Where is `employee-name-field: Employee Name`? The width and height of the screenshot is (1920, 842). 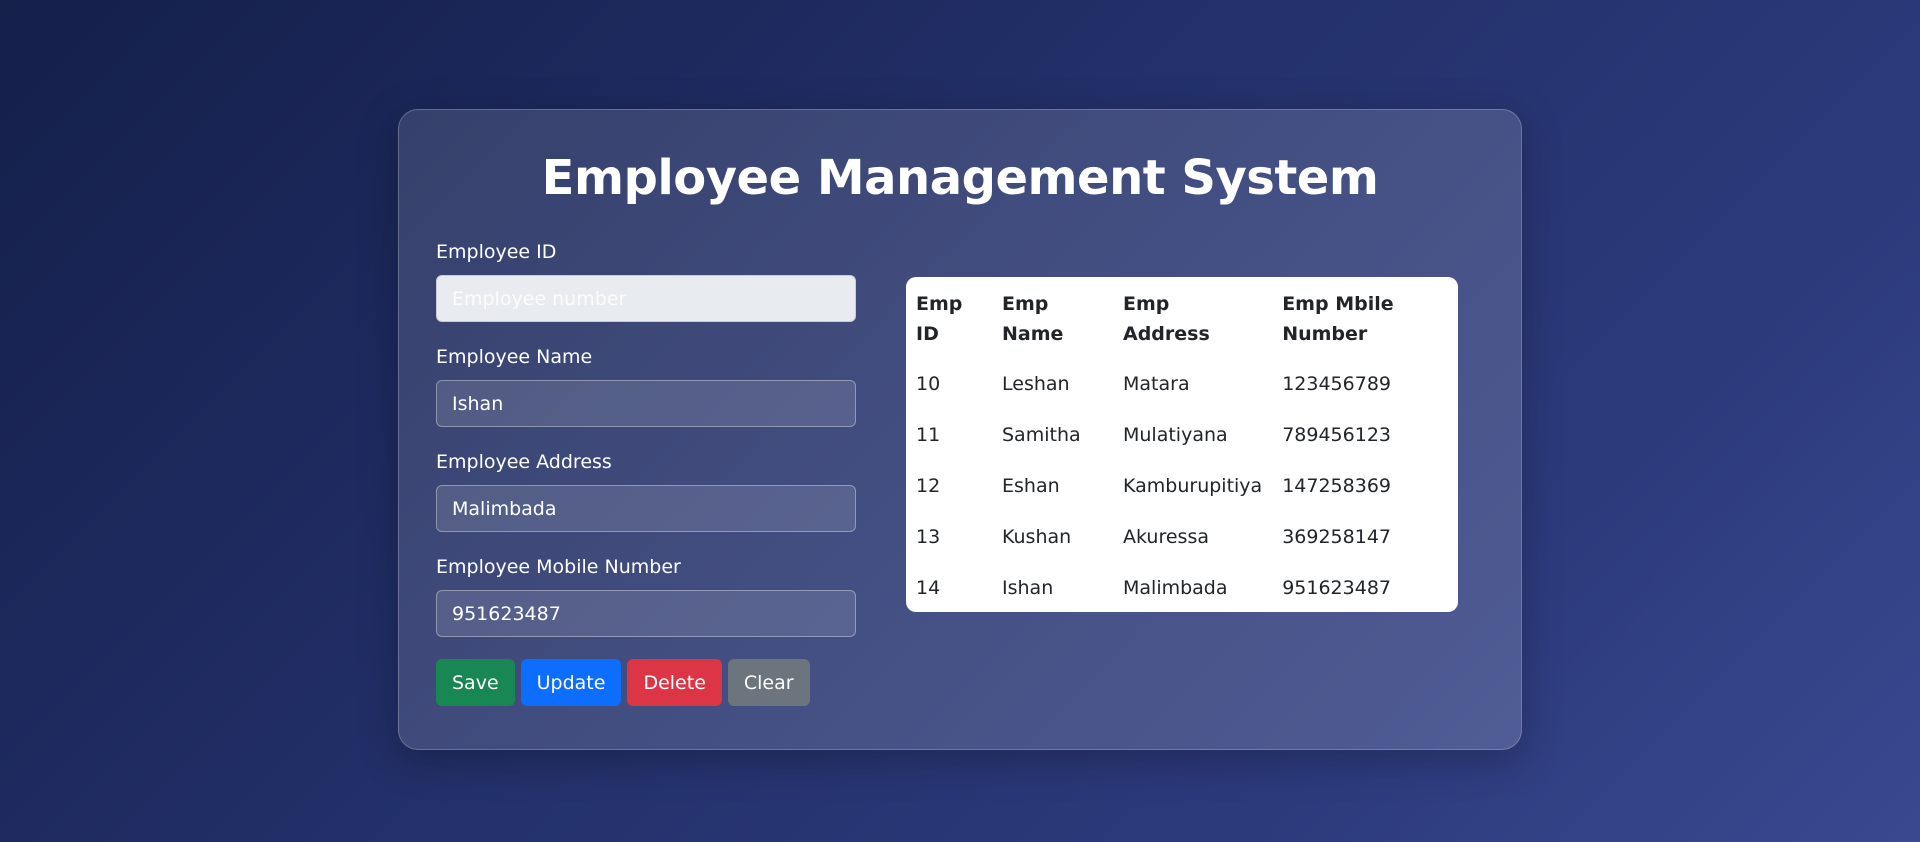
employee-name-field: Employee Name is located at coordinates (646, 386).